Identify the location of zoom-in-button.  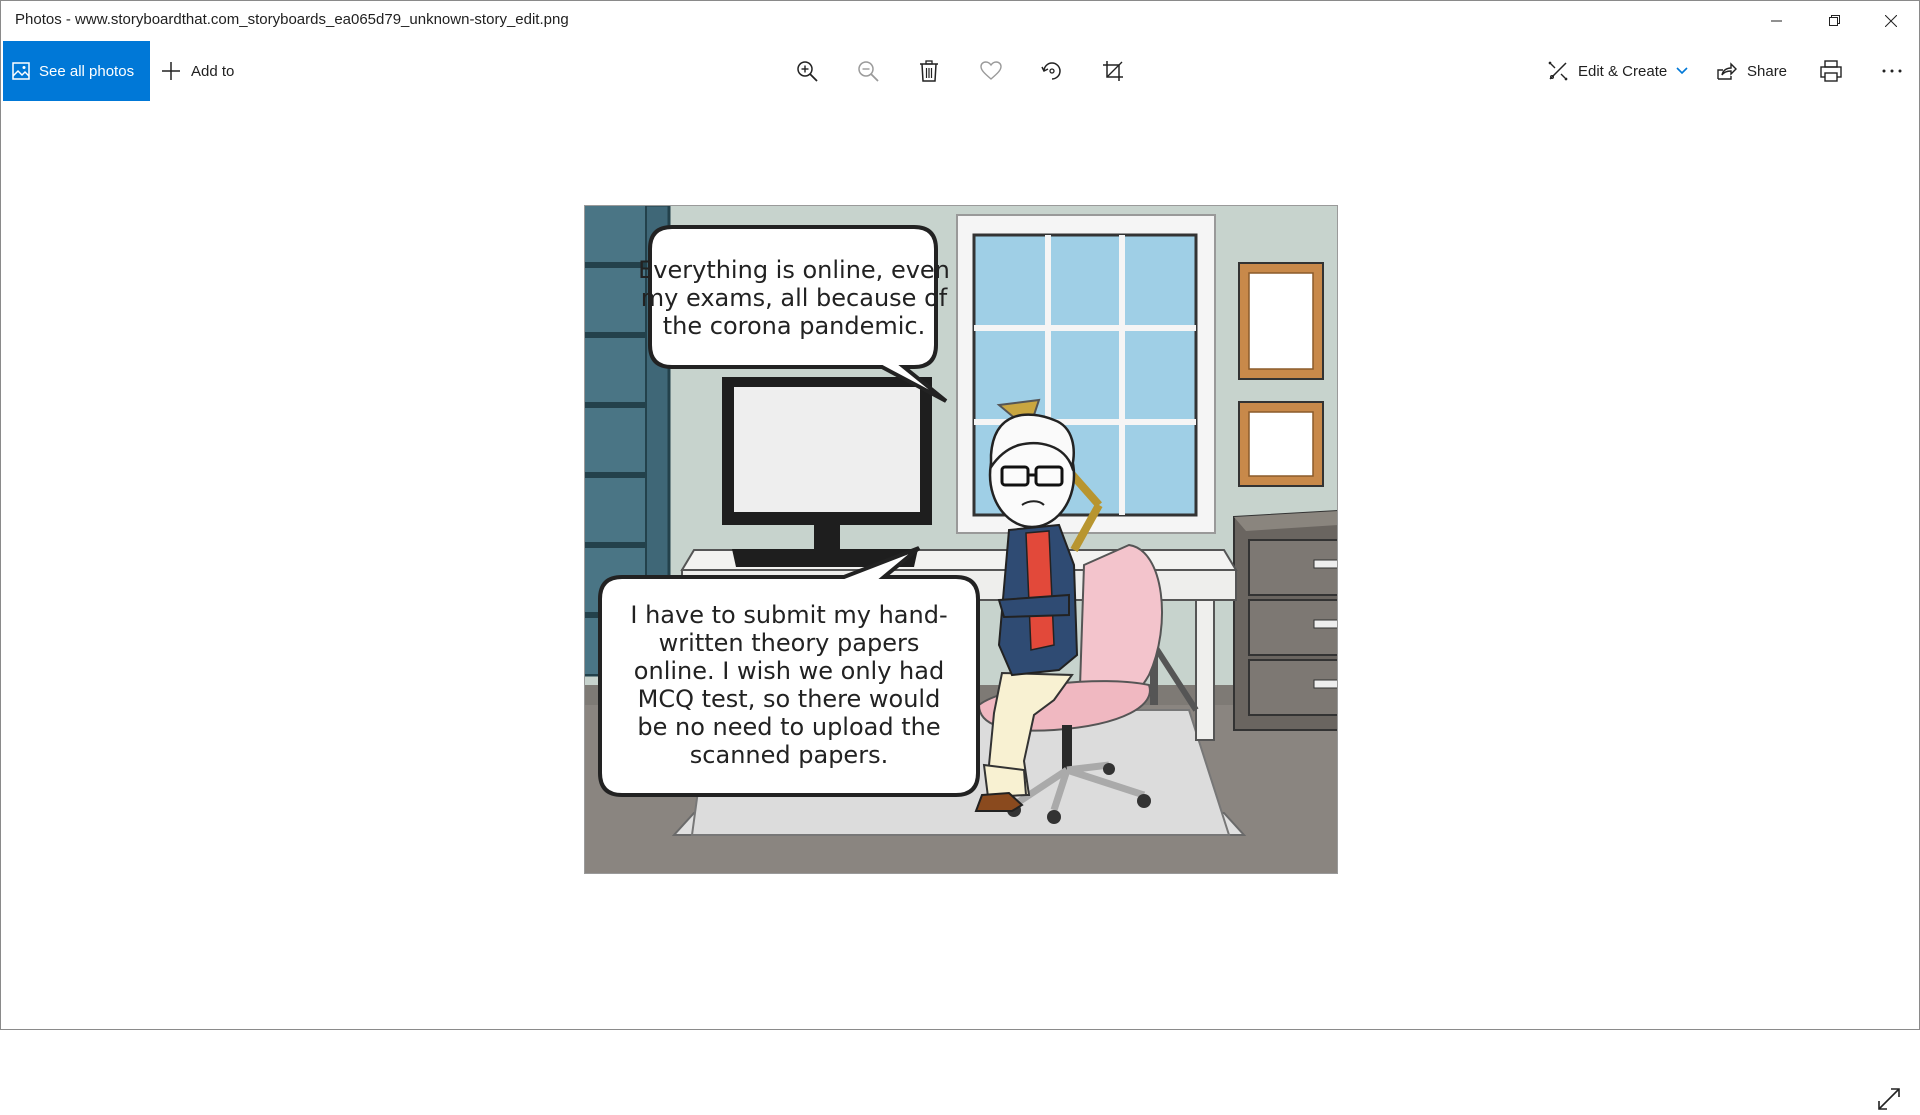
(807, 71).